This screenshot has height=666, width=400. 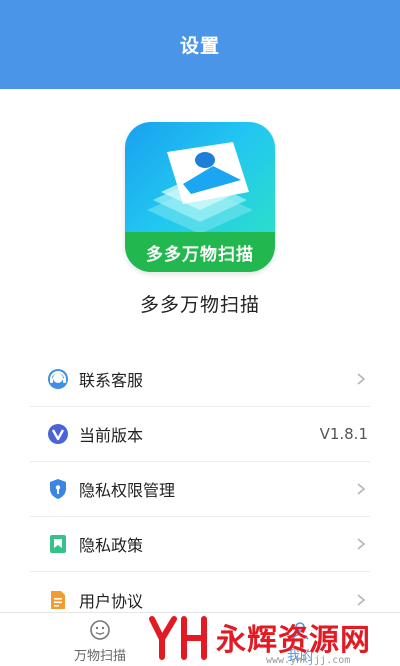 I want to click on page-title: 设置, so click(x=199, y=46).